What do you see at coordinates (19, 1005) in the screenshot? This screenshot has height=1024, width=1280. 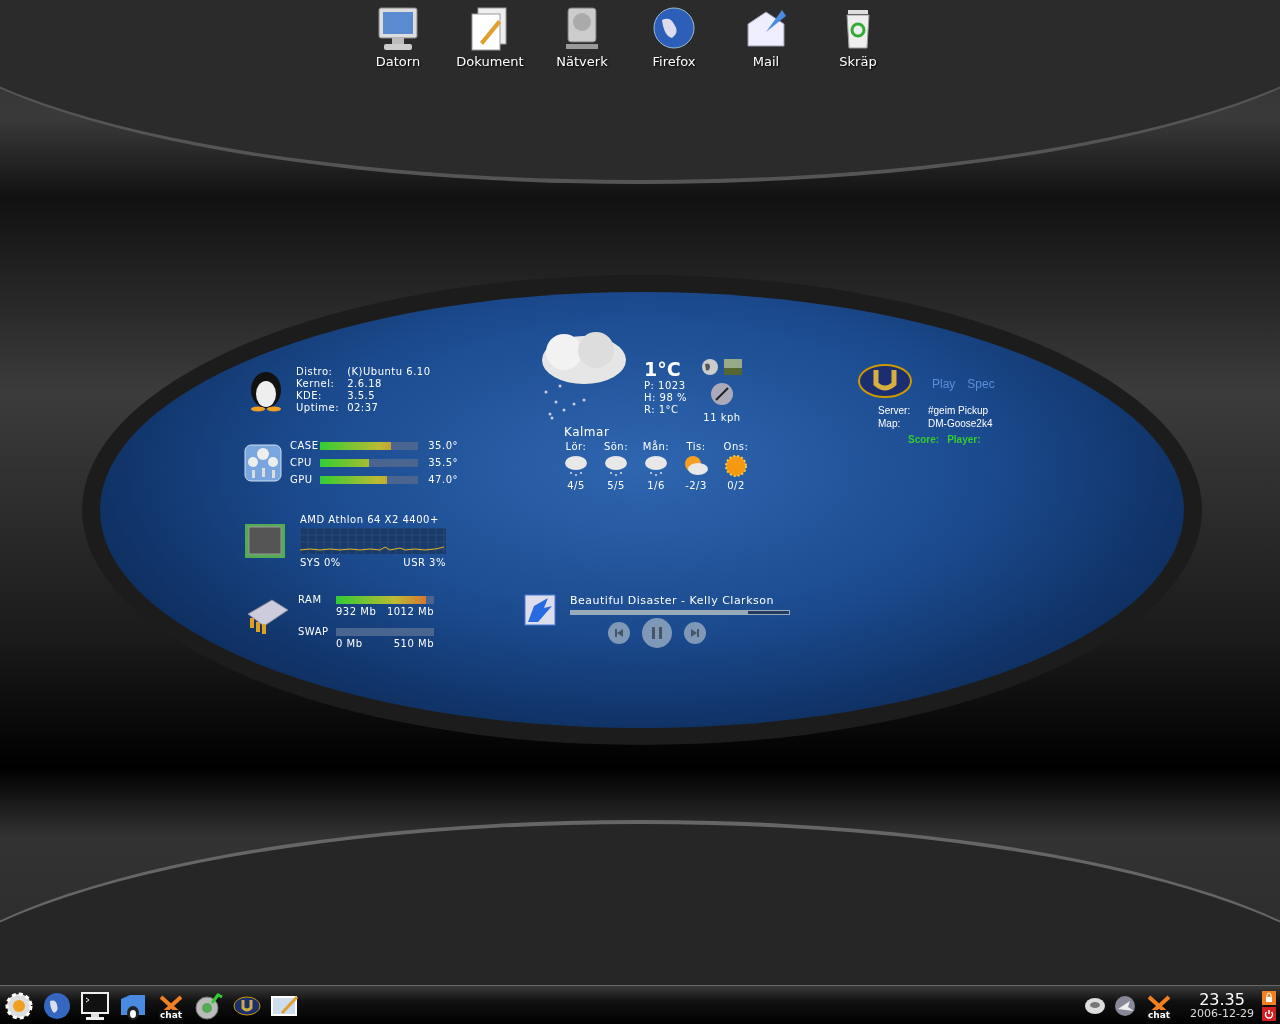 I see `gear-icon` at bounding box center [19, 1005].